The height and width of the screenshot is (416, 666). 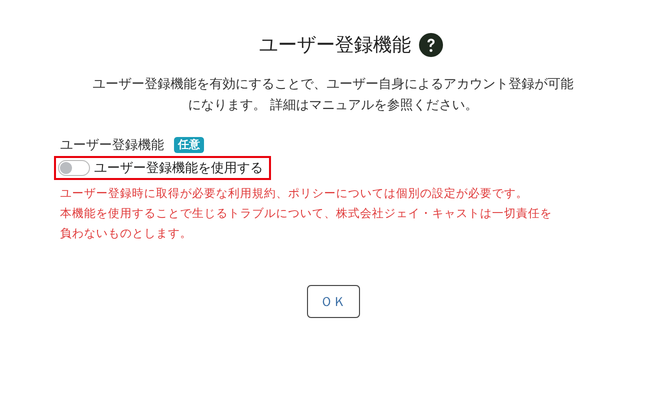 I want to click on ok-button: ＯＫ, so click(x=333, y=301).